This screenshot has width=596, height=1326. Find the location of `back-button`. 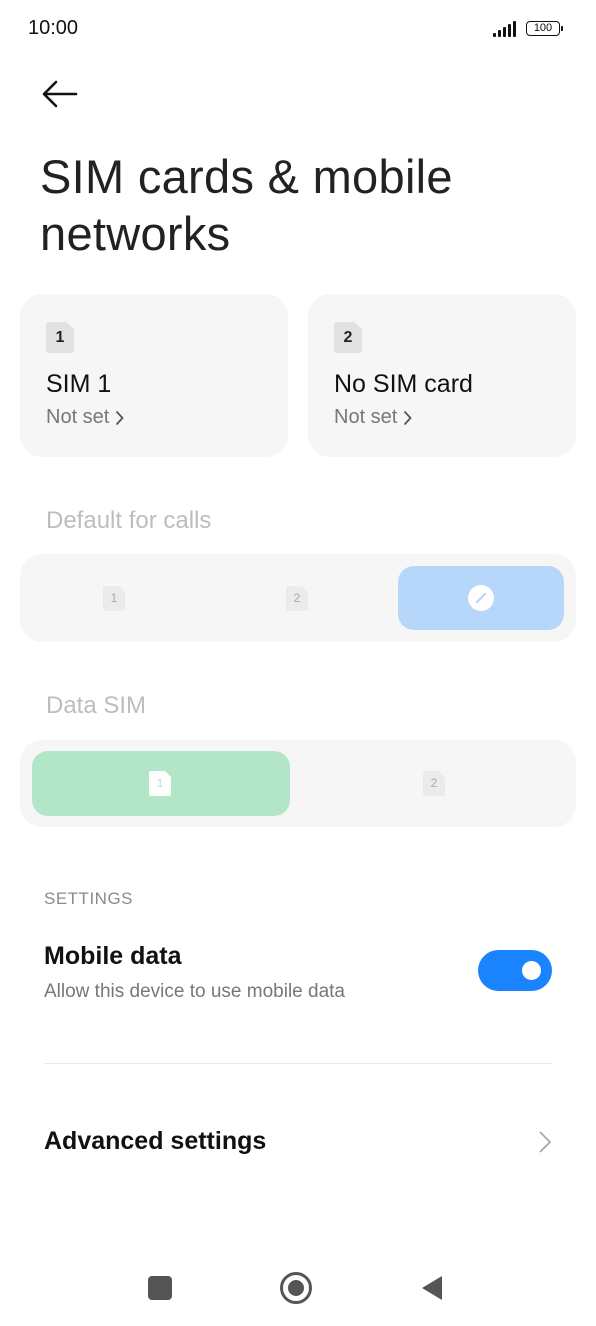

back-button is located at coordinates (60, 94).